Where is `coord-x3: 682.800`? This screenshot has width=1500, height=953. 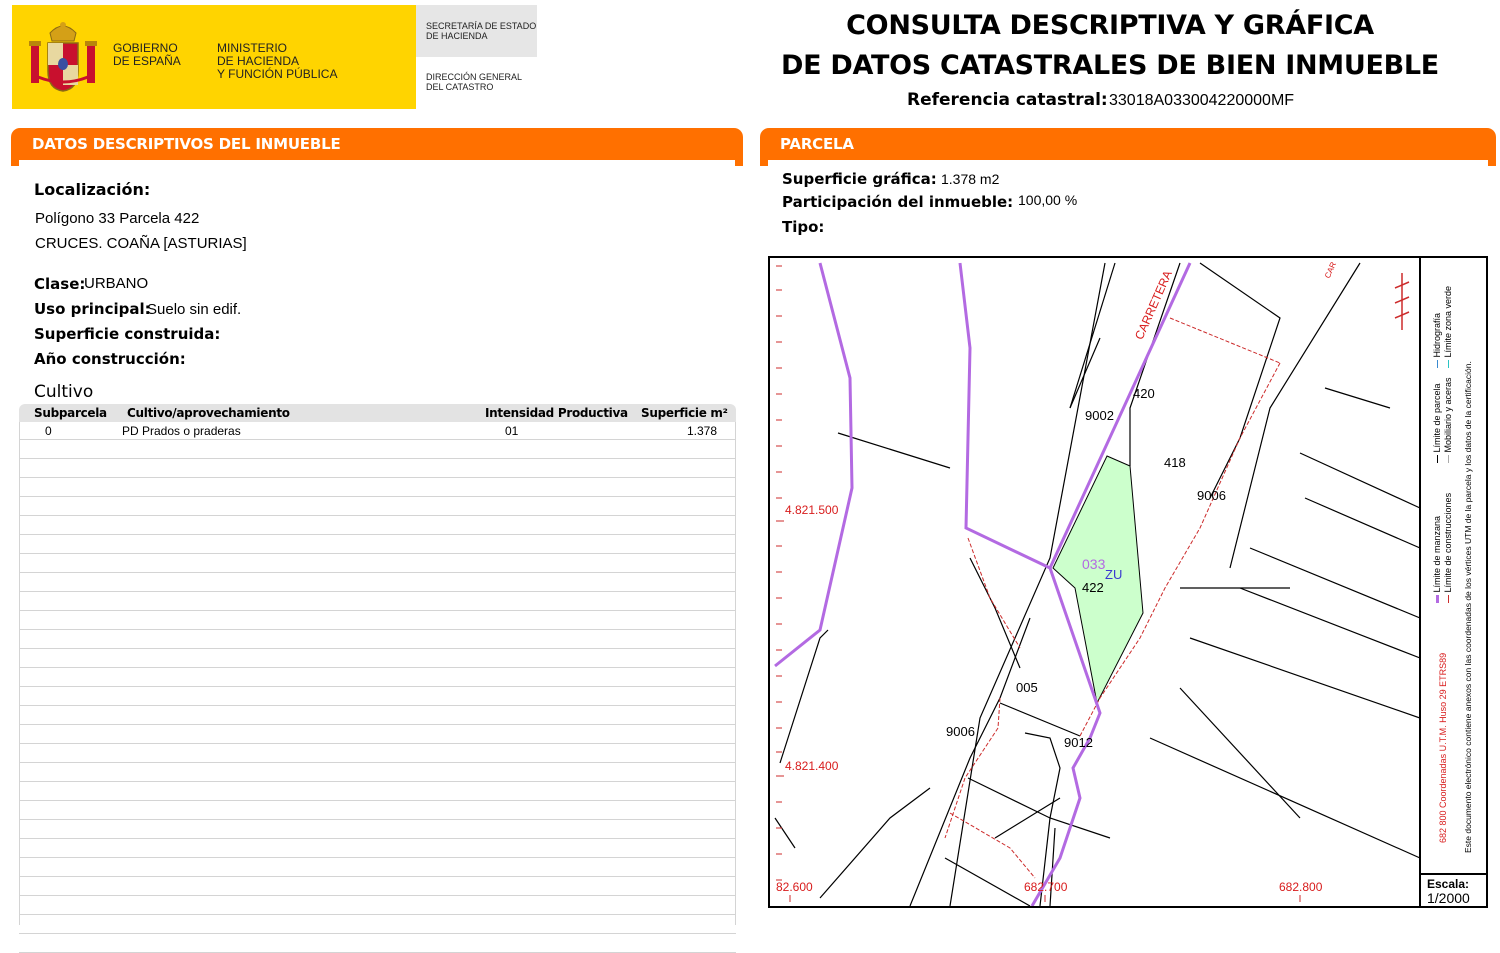
coord-x3: 682.800 is located at coordinates (1301, 887).